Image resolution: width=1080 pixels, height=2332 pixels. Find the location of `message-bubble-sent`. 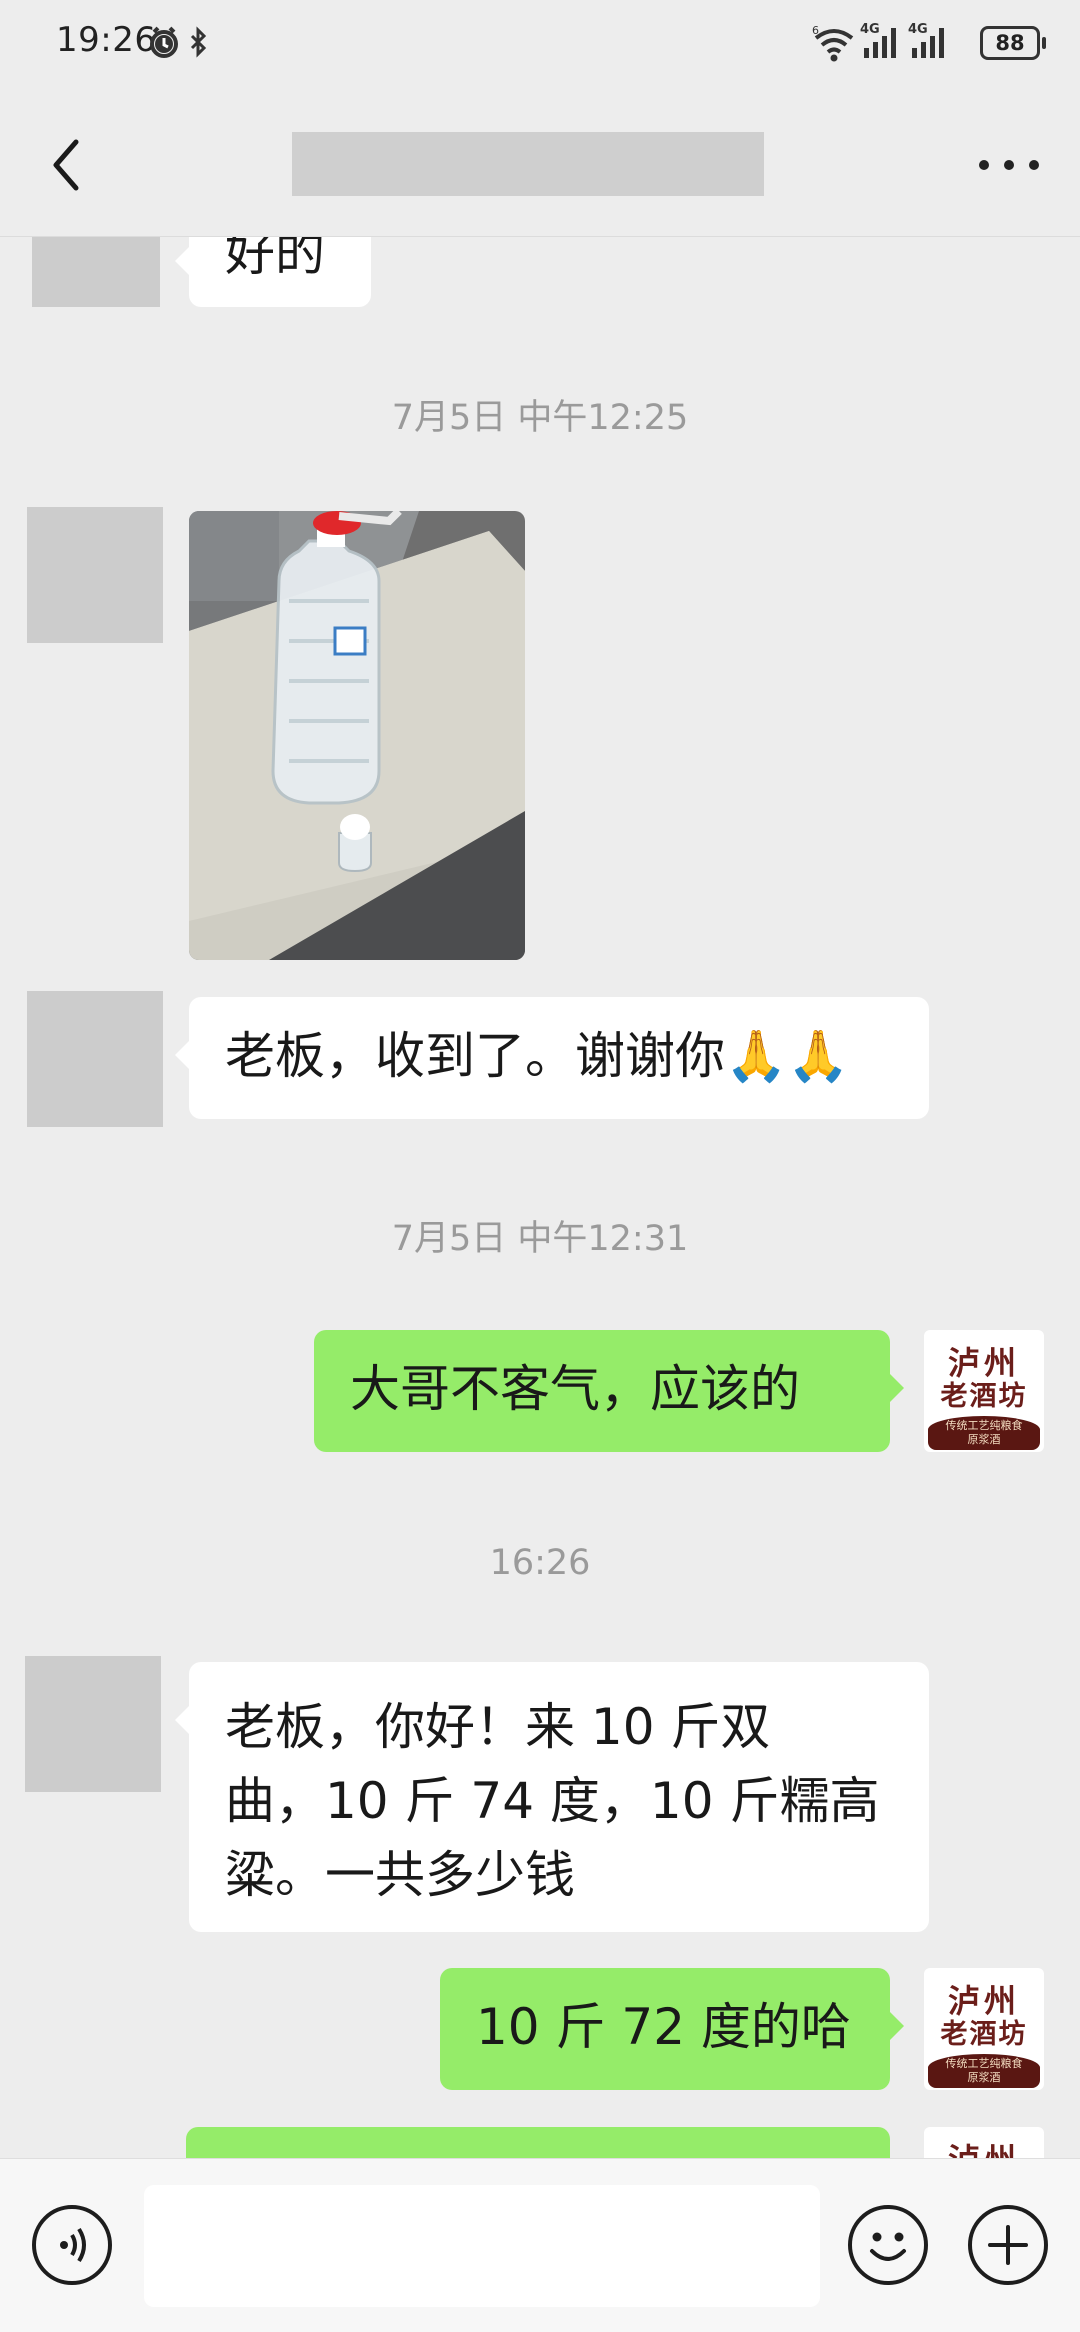

message-bubble-sent is located at coordinates (538, 2142).